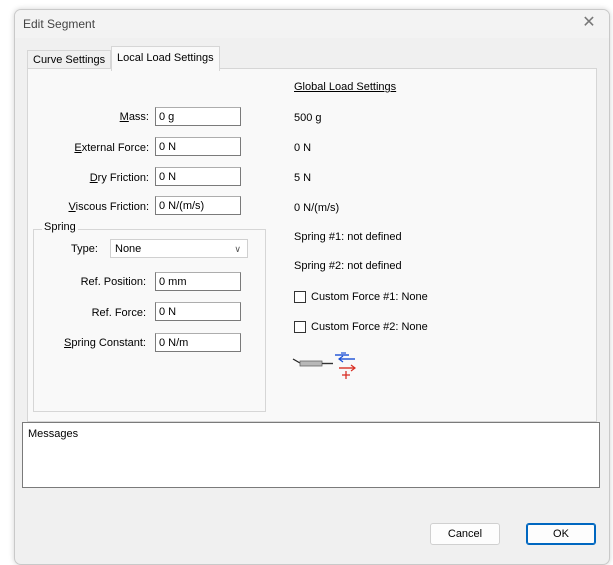  I want to click on ref-position-input: 0 mm, so click(198, 281).